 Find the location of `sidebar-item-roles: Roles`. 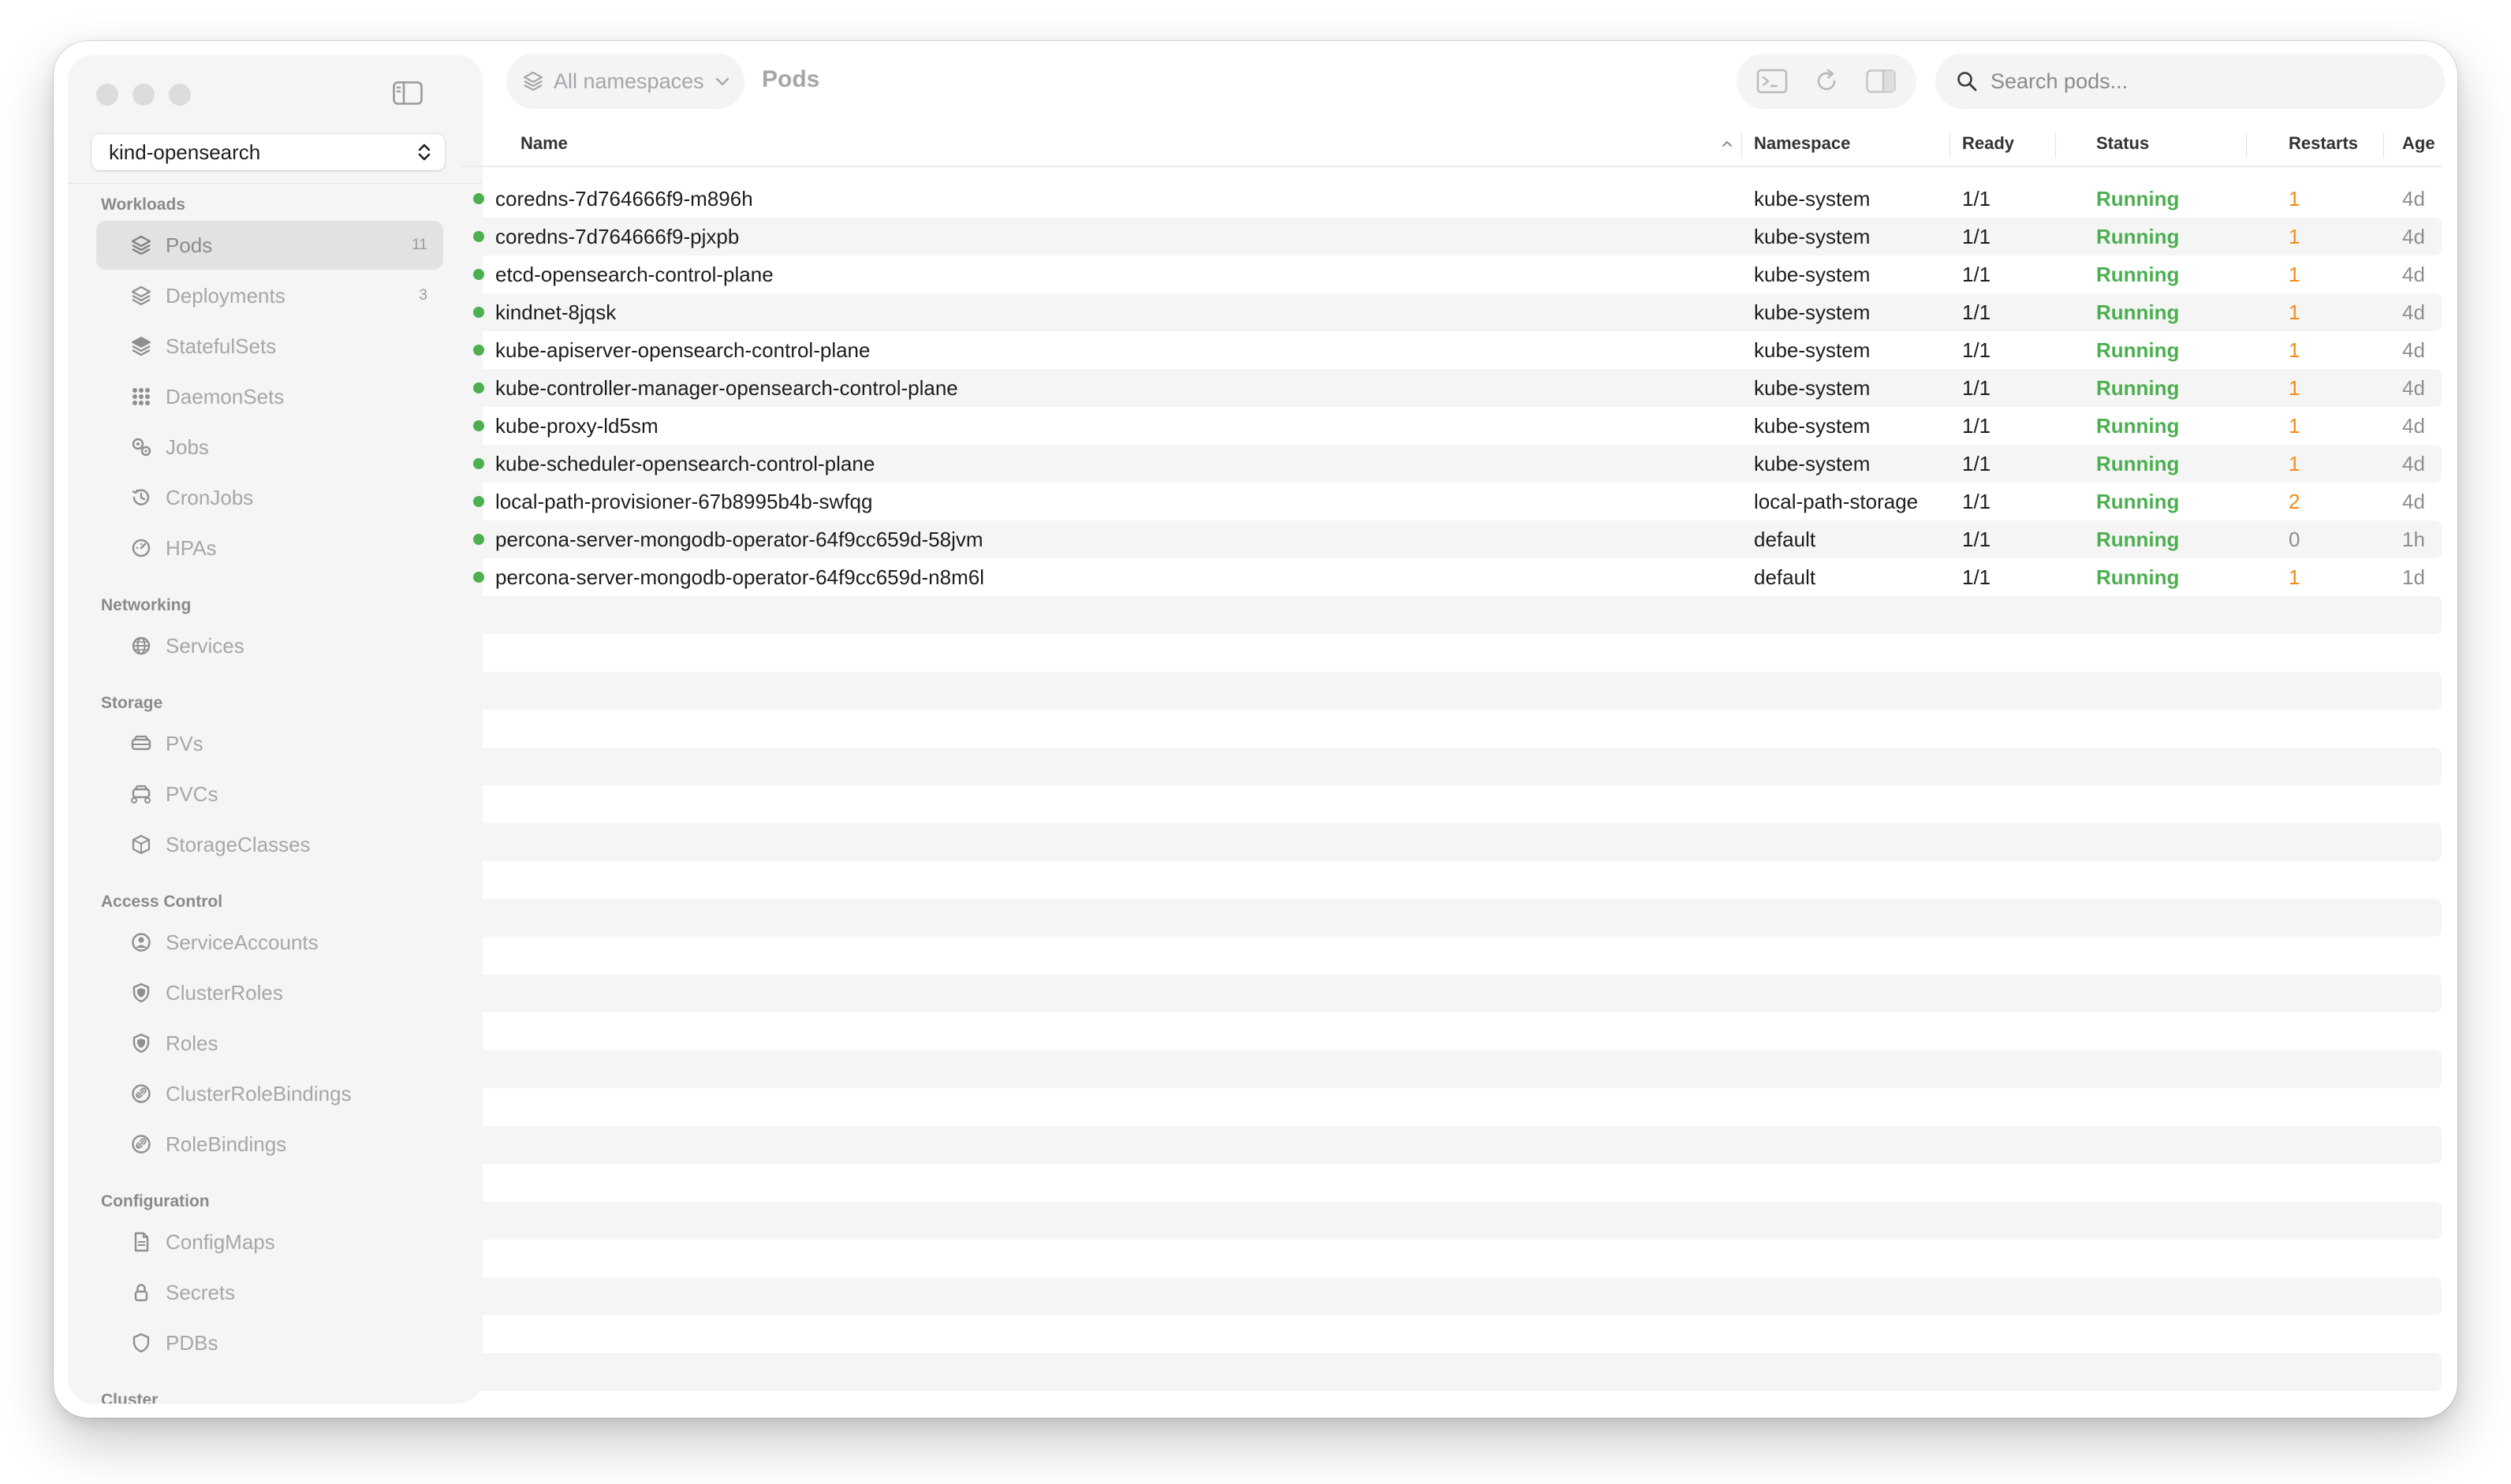

sidebar-item-roles: Roles is located at coordinates (269, 1043).